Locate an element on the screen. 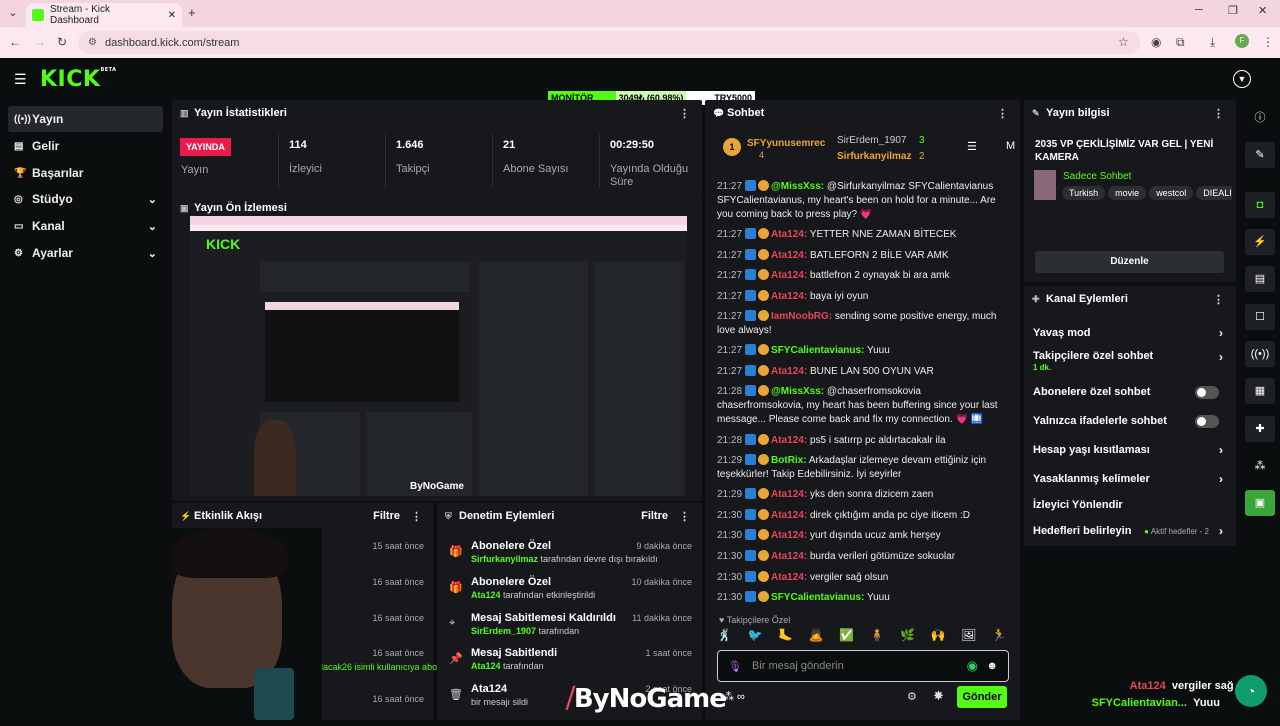  address-bar: ⚙ dashboard.kick.com/stream is located at coordinates (609, 42).